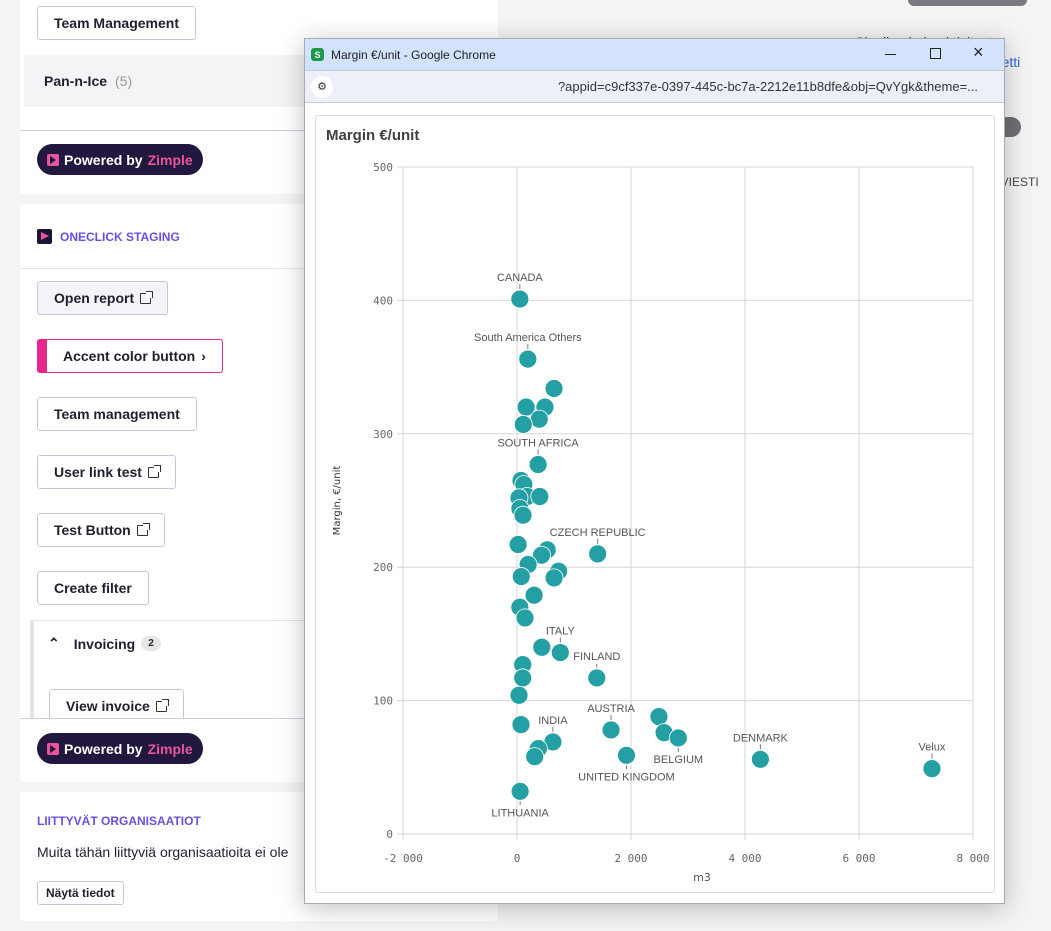  Describe the element at coordinates (373, 135) in the screenshot. I see `chart-title: Margin €/unit` at that location.